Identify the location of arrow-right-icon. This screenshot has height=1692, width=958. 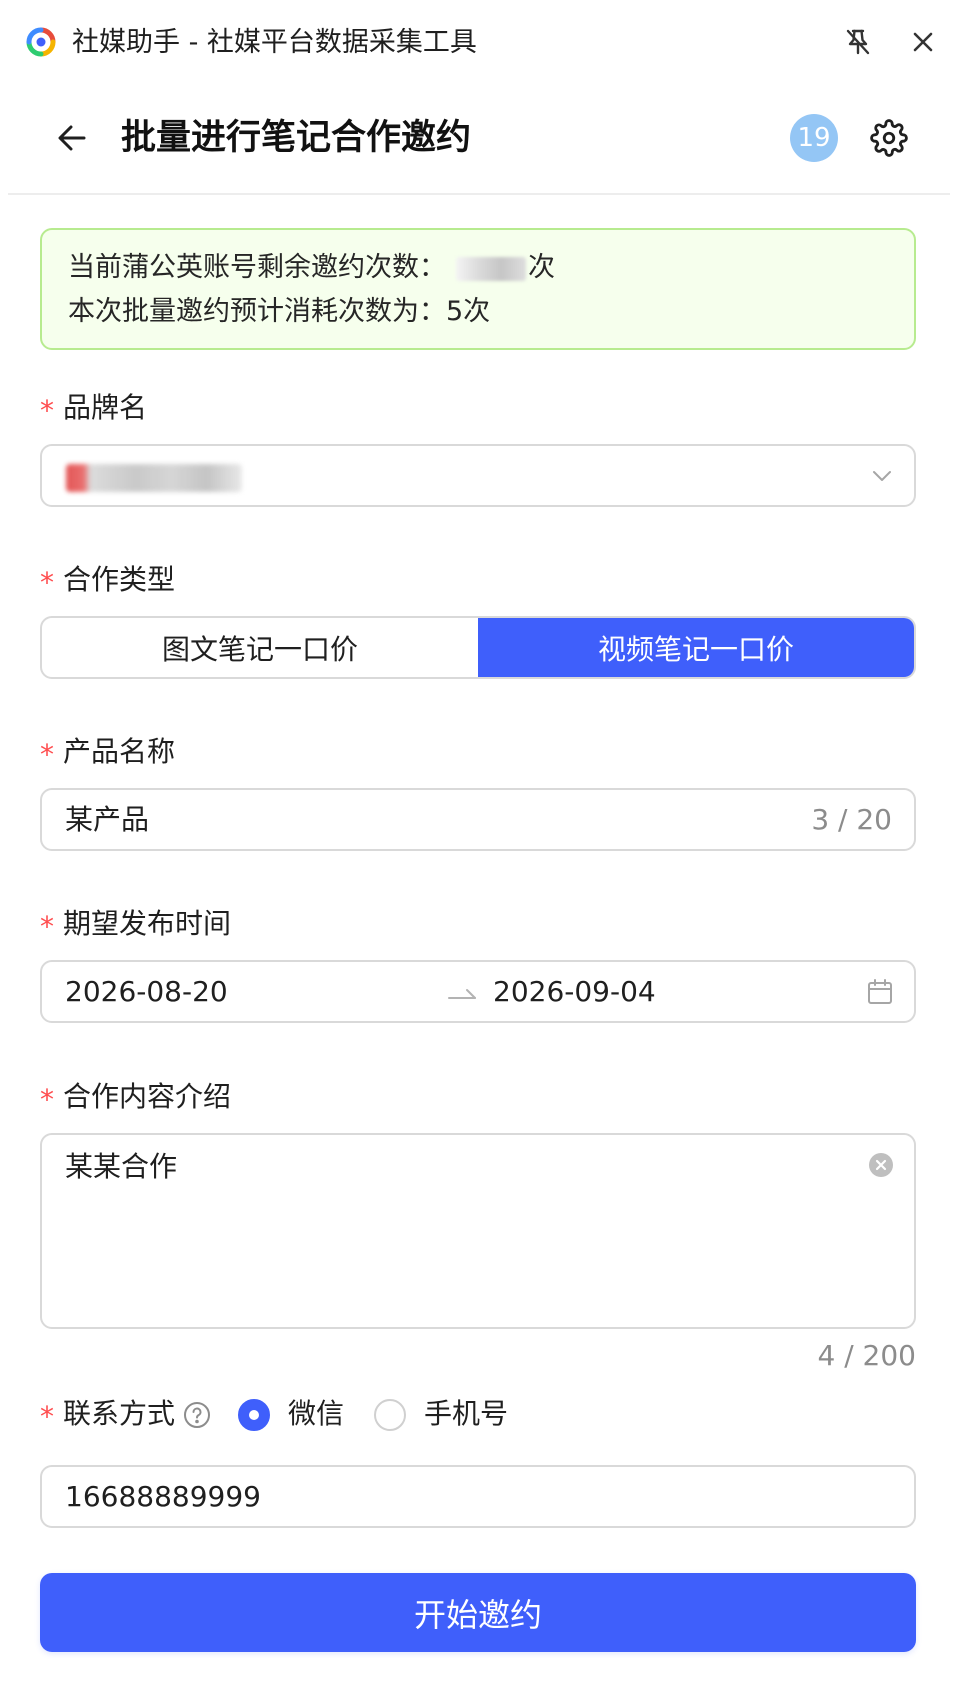
(462, 994).